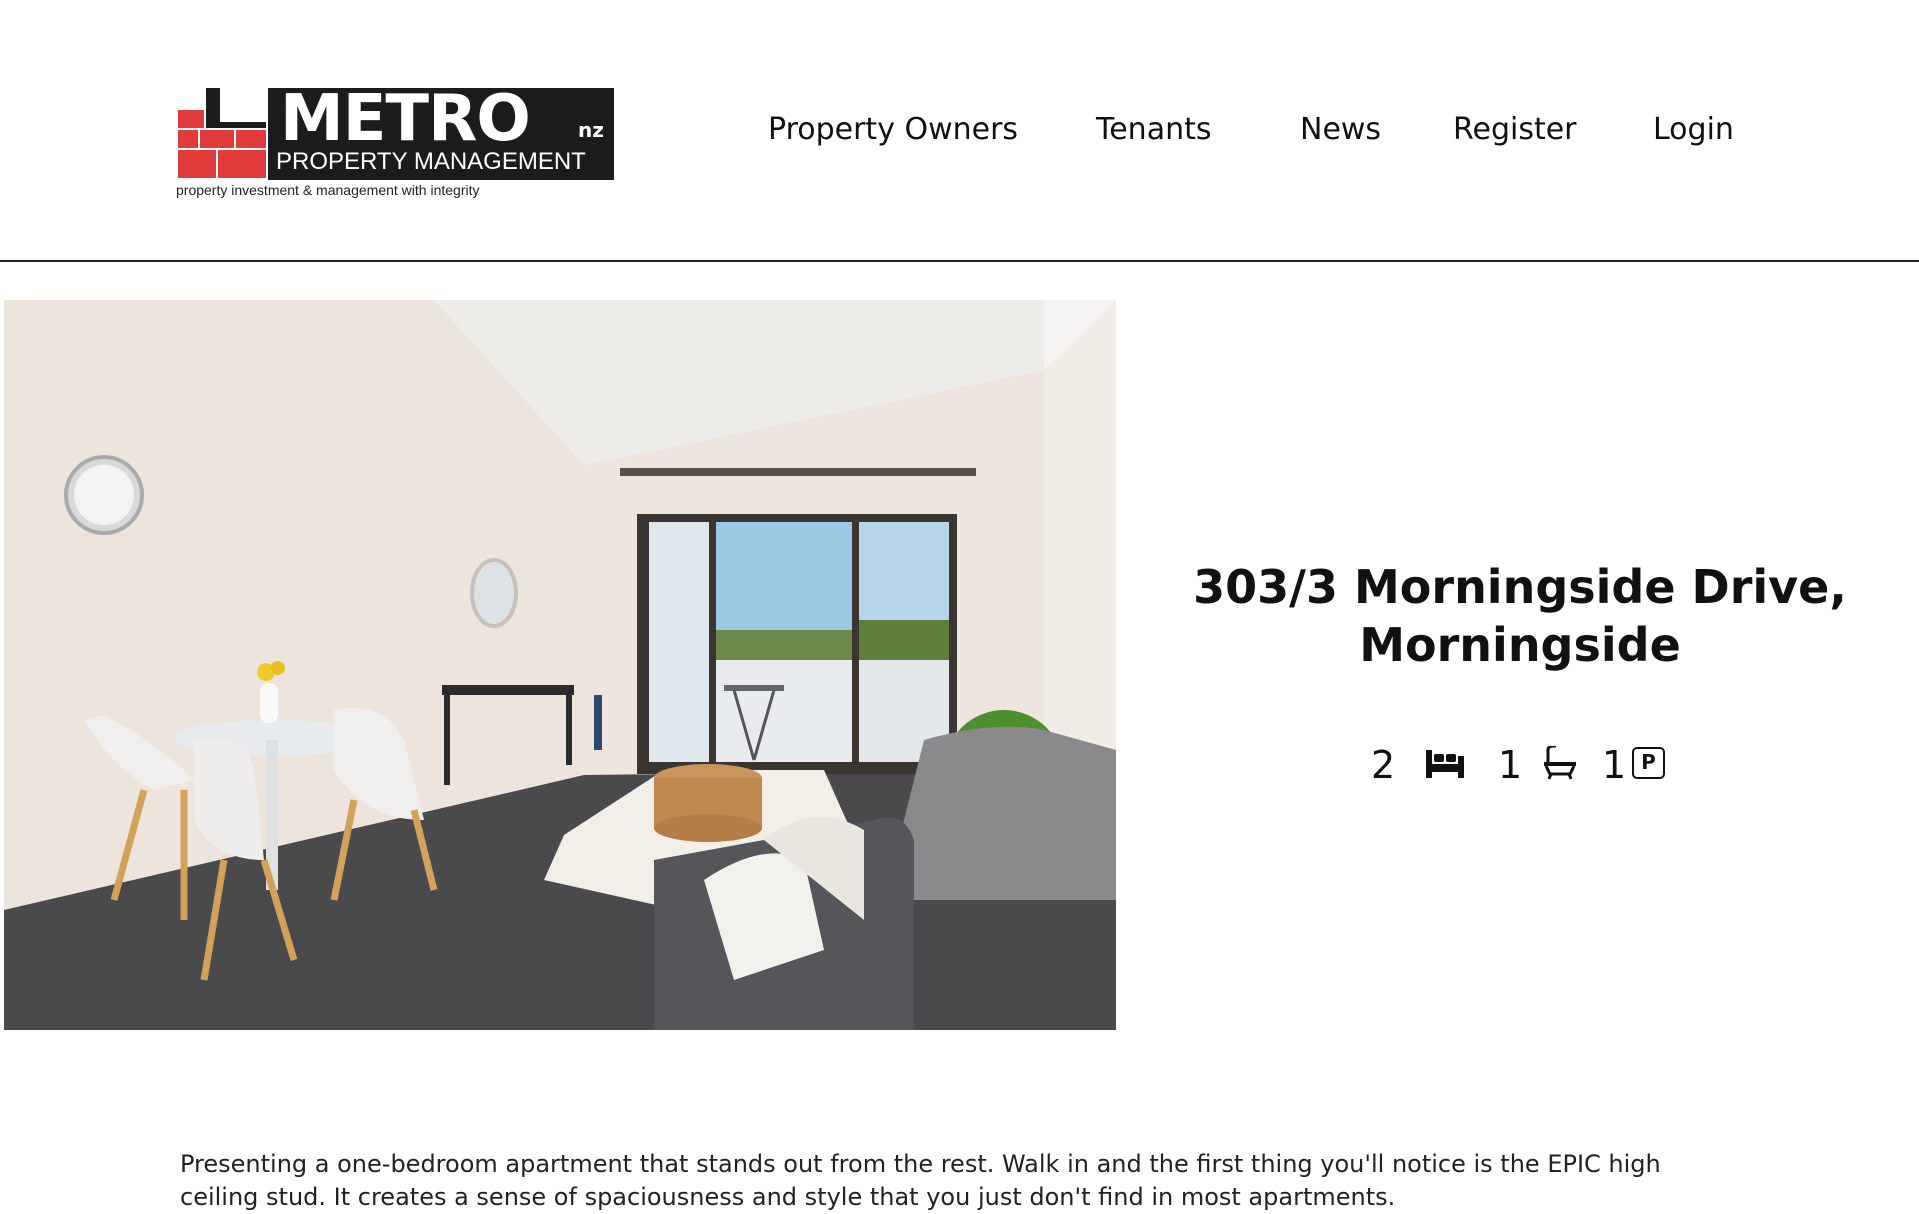 Image resolution: width=1919 pixels, height=1214 pixels. I want to click on nav-item-register: Register, so click(1515, 129).